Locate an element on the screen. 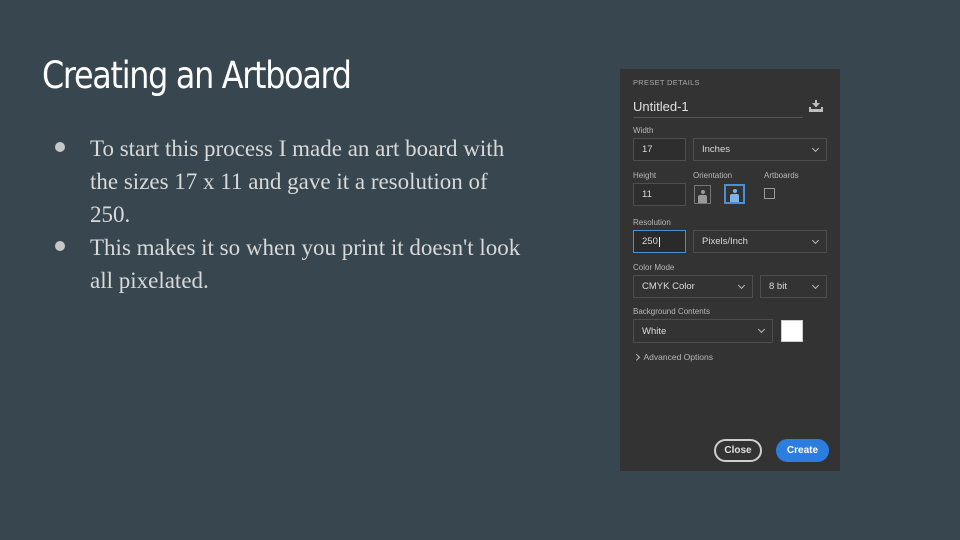 Image resolution: width=960 pixels, height=540 pixels. width-unit-select: Inches is located at coordinates (760, 149).